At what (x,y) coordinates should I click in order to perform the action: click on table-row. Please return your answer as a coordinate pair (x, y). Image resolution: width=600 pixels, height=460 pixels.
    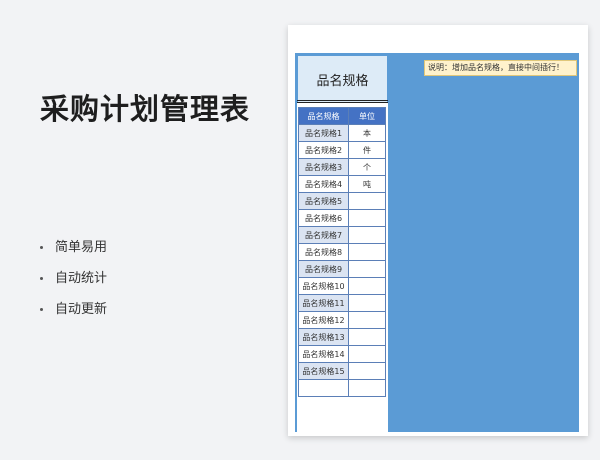
    Looking at the image, I should click on (342, 388).